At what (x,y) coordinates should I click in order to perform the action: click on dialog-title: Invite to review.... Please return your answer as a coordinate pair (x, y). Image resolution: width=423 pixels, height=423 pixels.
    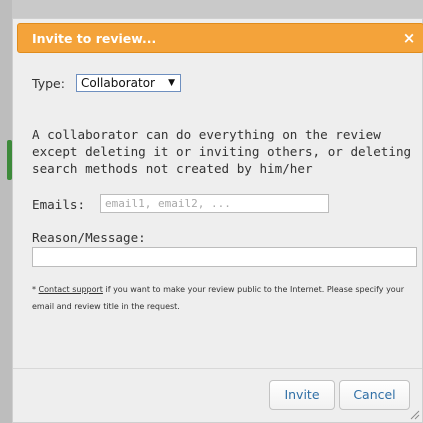
    Looking at the image, I should click on (94, 38).